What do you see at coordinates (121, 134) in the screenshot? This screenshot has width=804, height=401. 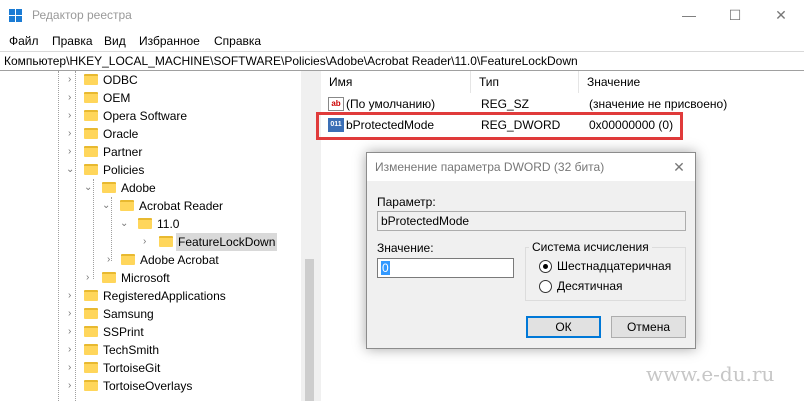 I see `tree-item-label: Oracle` at bounding box center [121, 134].